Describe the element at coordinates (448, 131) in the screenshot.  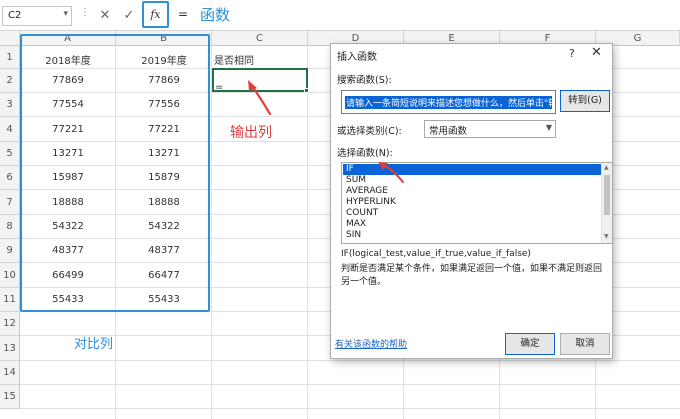
I see `category-value: 常用函数` at that location.